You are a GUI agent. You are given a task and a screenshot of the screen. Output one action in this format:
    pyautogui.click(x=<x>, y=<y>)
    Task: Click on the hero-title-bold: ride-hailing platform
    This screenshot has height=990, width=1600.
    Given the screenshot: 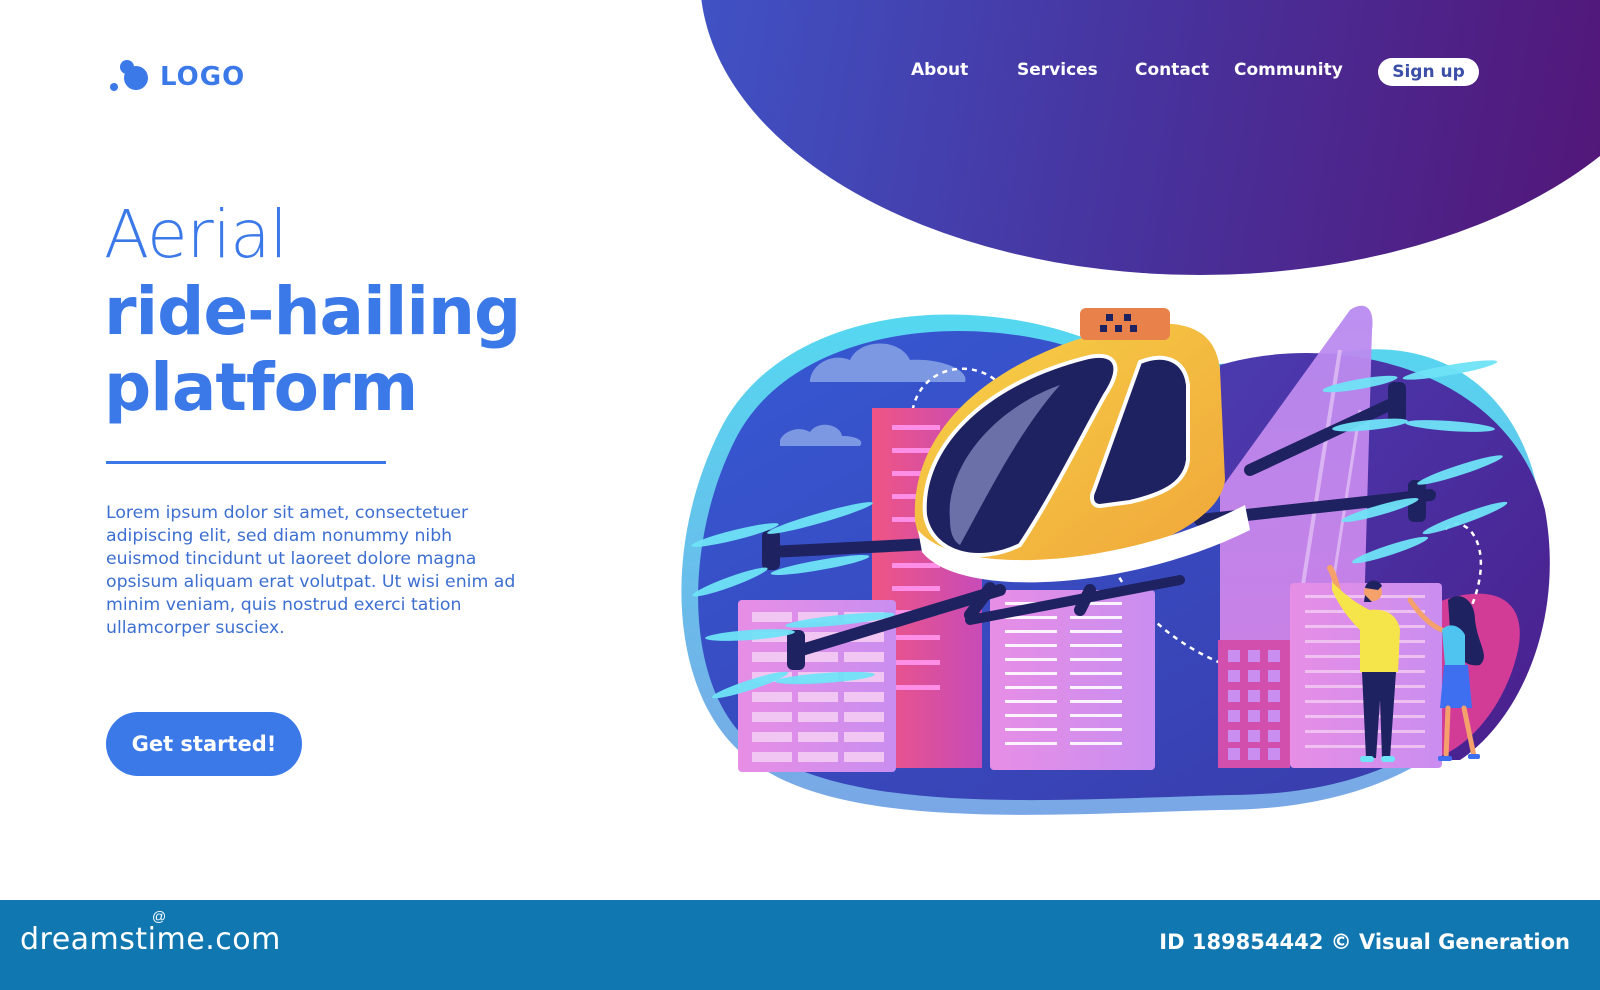 What is the action you would take?
    pyautogui.click(x=312, y=349)
    